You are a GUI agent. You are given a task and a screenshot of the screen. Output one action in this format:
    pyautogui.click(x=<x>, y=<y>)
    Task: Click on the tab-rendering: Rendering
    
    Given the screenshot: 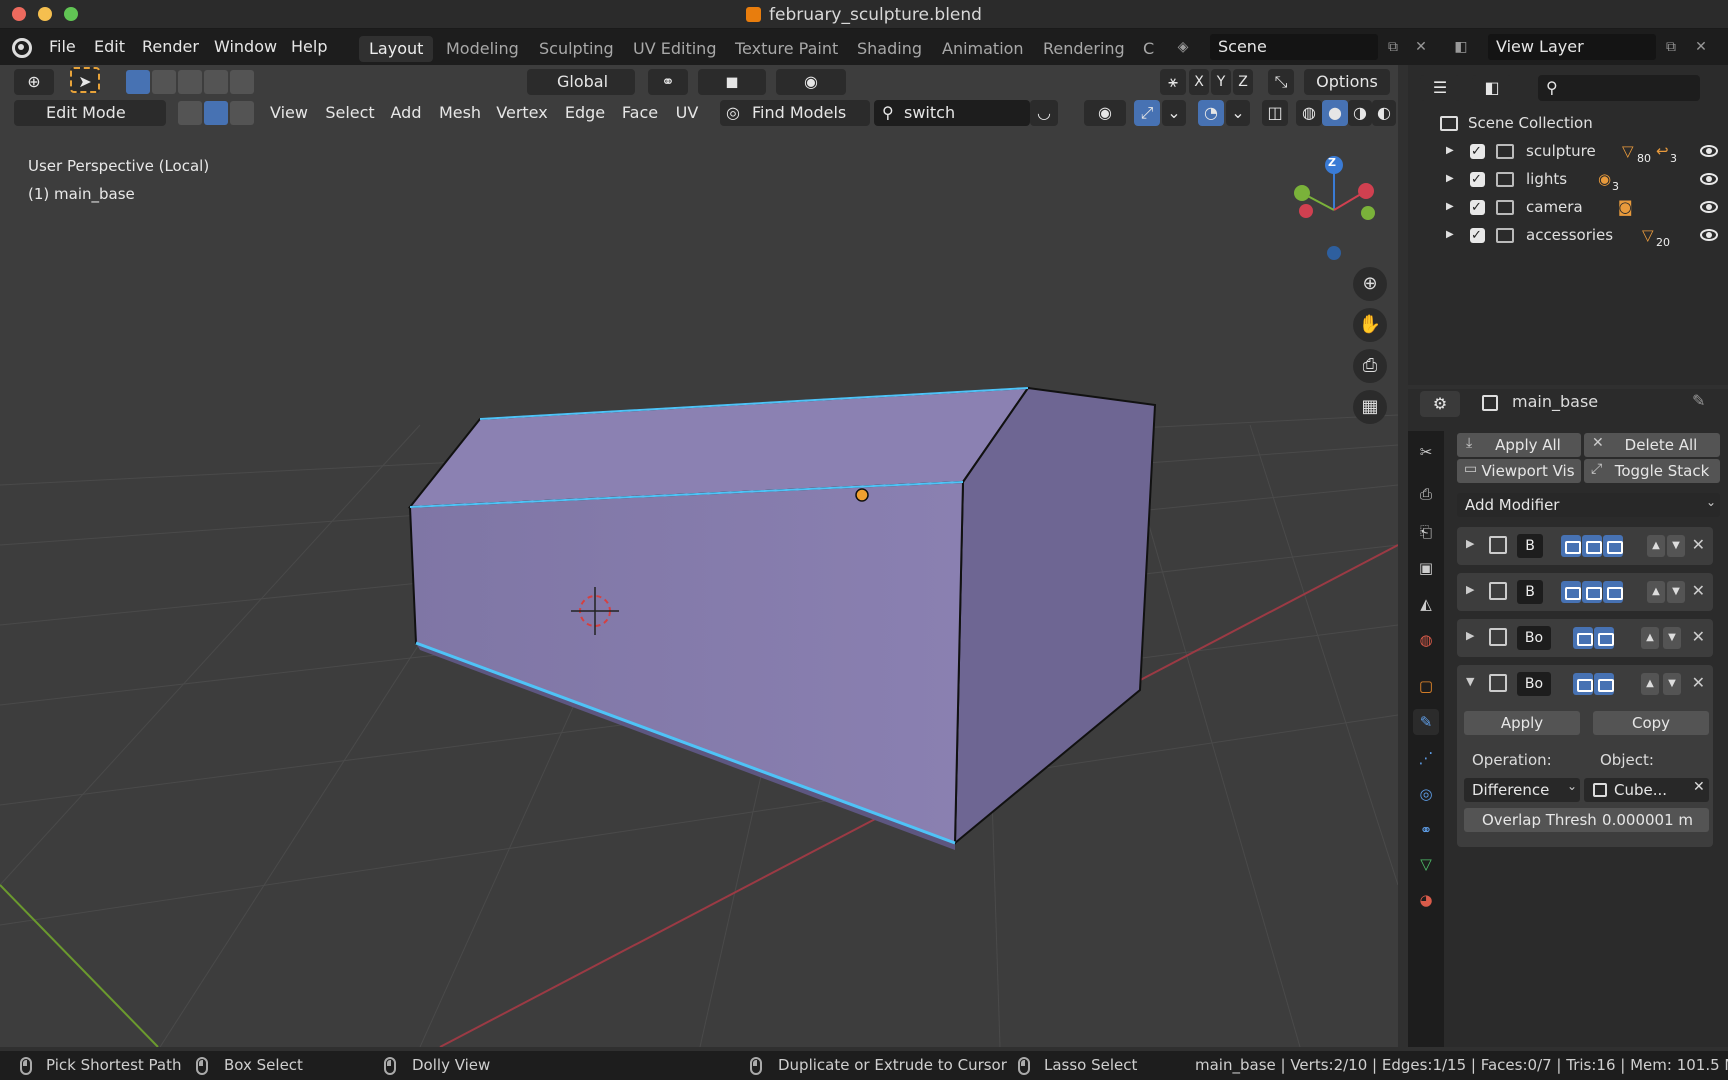 What is the action you would take?
    pyautogui.click(x=1084, y=49)
    